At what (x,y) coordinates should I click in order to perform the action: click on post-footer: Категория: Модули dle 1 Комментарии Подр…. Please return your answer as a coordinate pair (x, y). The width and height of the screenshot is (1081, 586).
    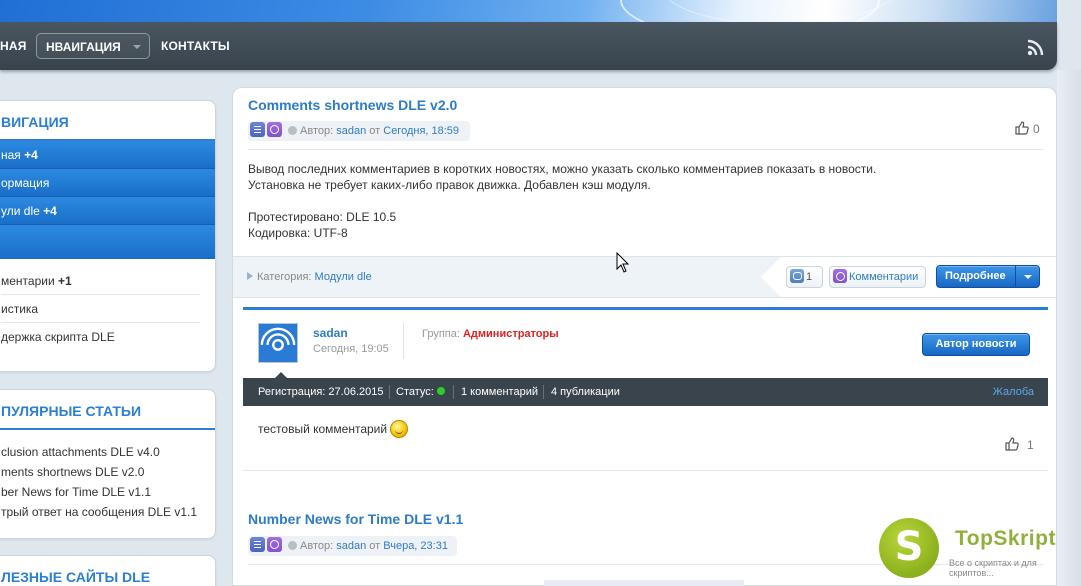
    Looking at the image, I should click on (644, 277).